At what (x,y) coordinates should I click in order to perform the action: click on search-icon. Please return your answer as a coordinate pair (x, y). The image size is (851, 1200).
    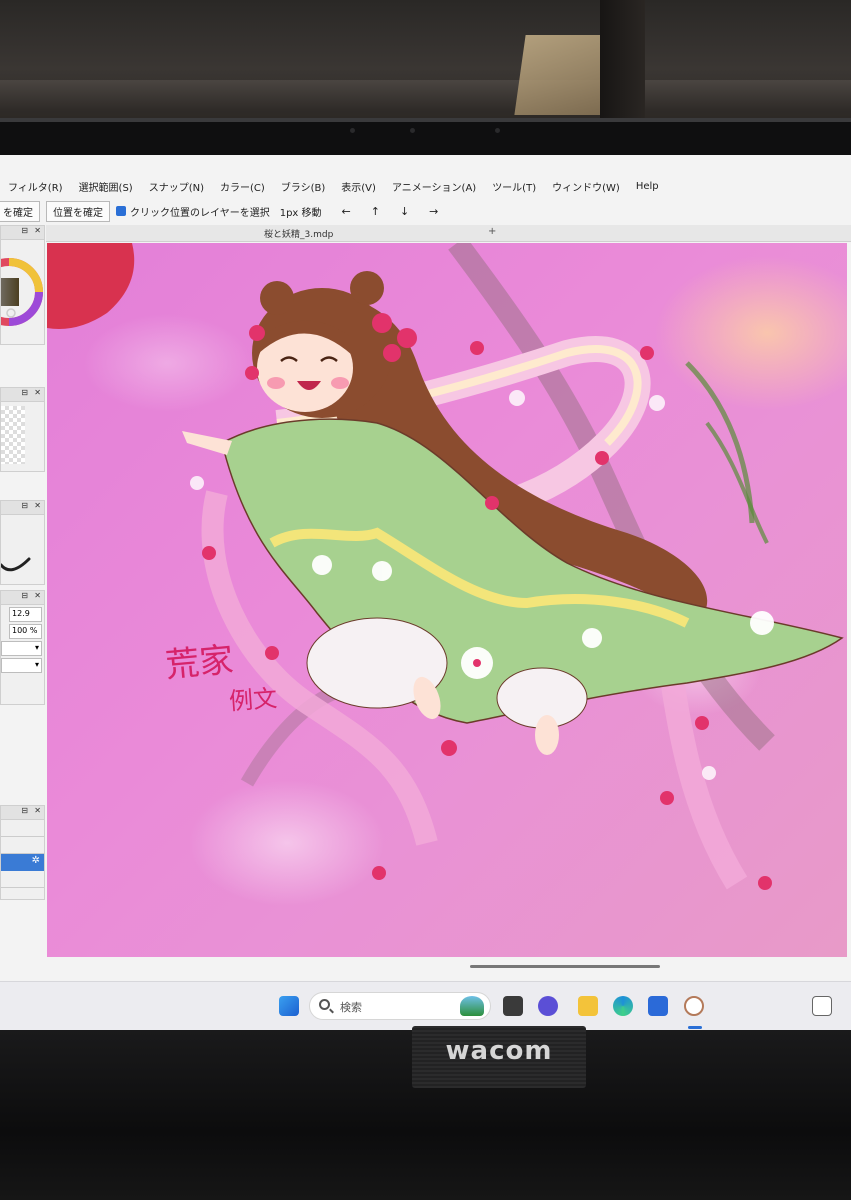
    Looking at the image, I should click on (324, 1004).